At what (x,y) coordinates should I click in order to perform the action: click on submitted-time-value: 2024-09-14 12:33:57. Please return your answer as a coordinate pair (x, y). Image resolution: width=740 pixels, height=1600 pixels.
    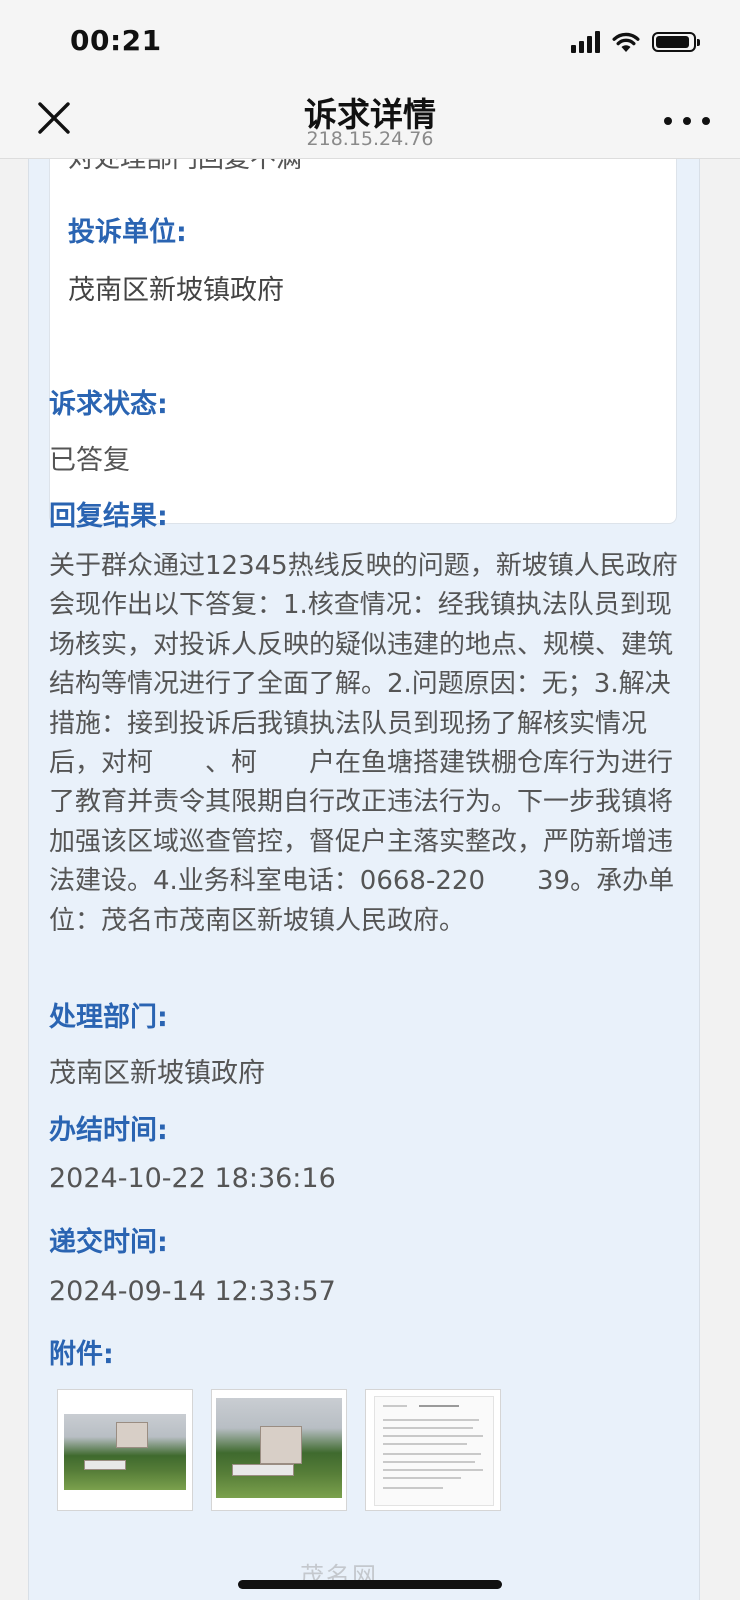
    Looking at the image, I should click on (192, 1291).